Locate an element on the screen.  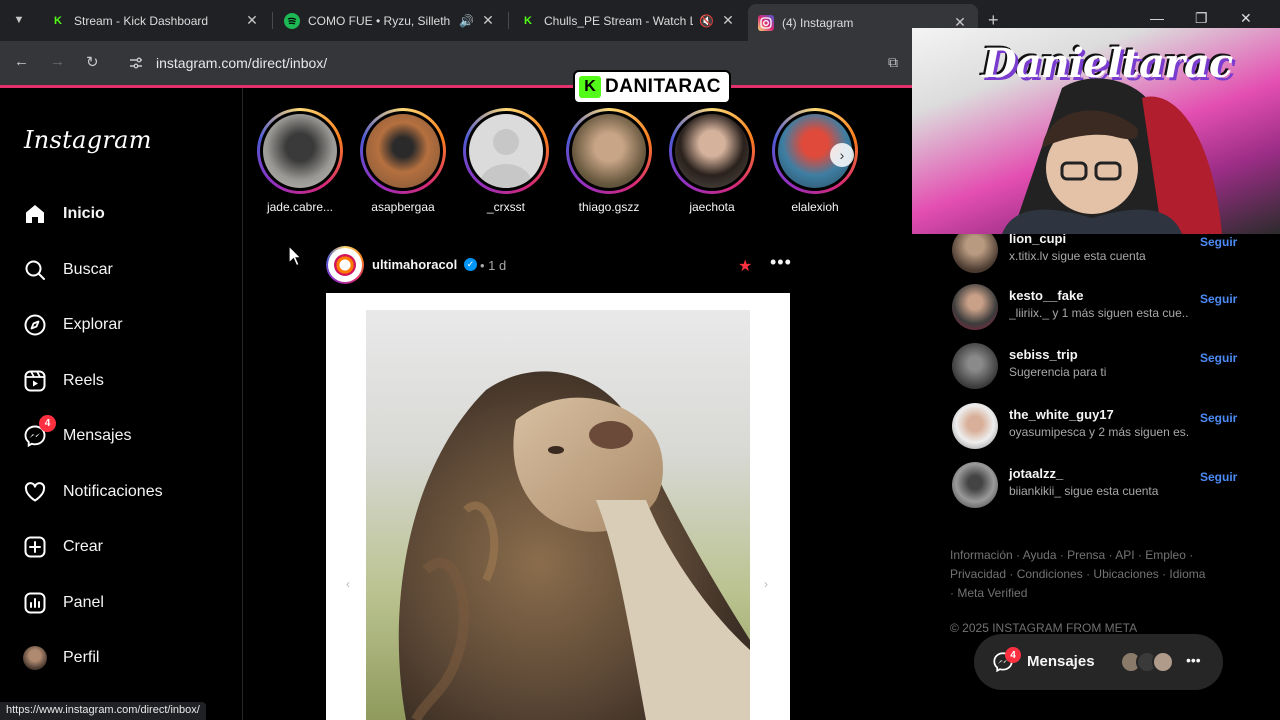
tab-kick-dashboard: K Stream - Kick Dashboard ✕ is located at coordinates (155, 20).